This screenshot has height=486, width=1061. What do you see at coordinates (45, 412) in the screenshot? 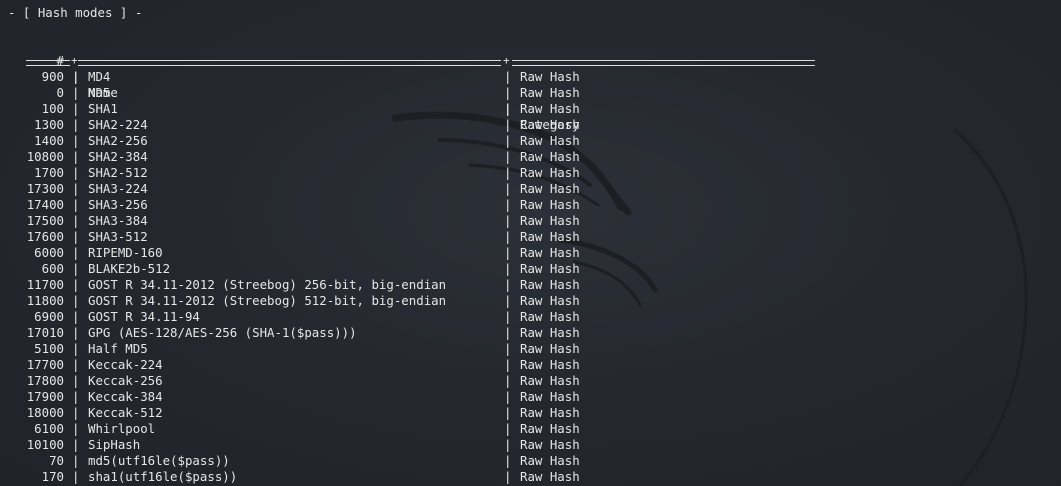
I see `hash-mode-number: 18000` at bounding box center [45, 412].